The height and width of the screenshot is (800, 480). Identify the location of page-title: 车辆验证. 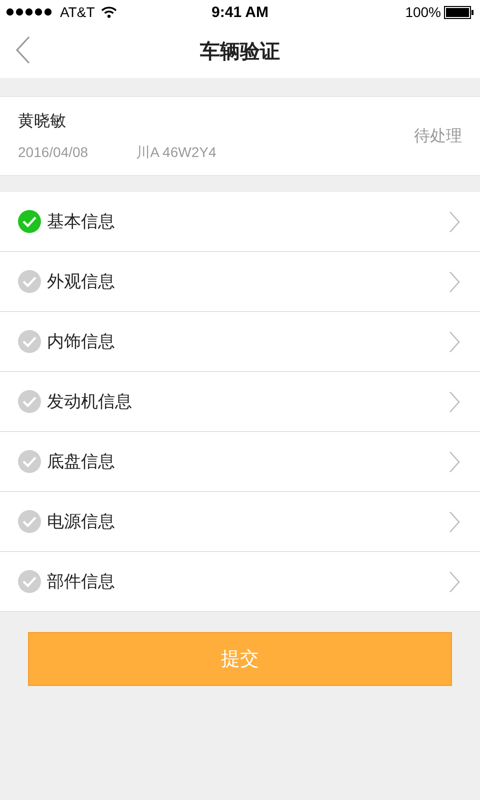
(240, 51).